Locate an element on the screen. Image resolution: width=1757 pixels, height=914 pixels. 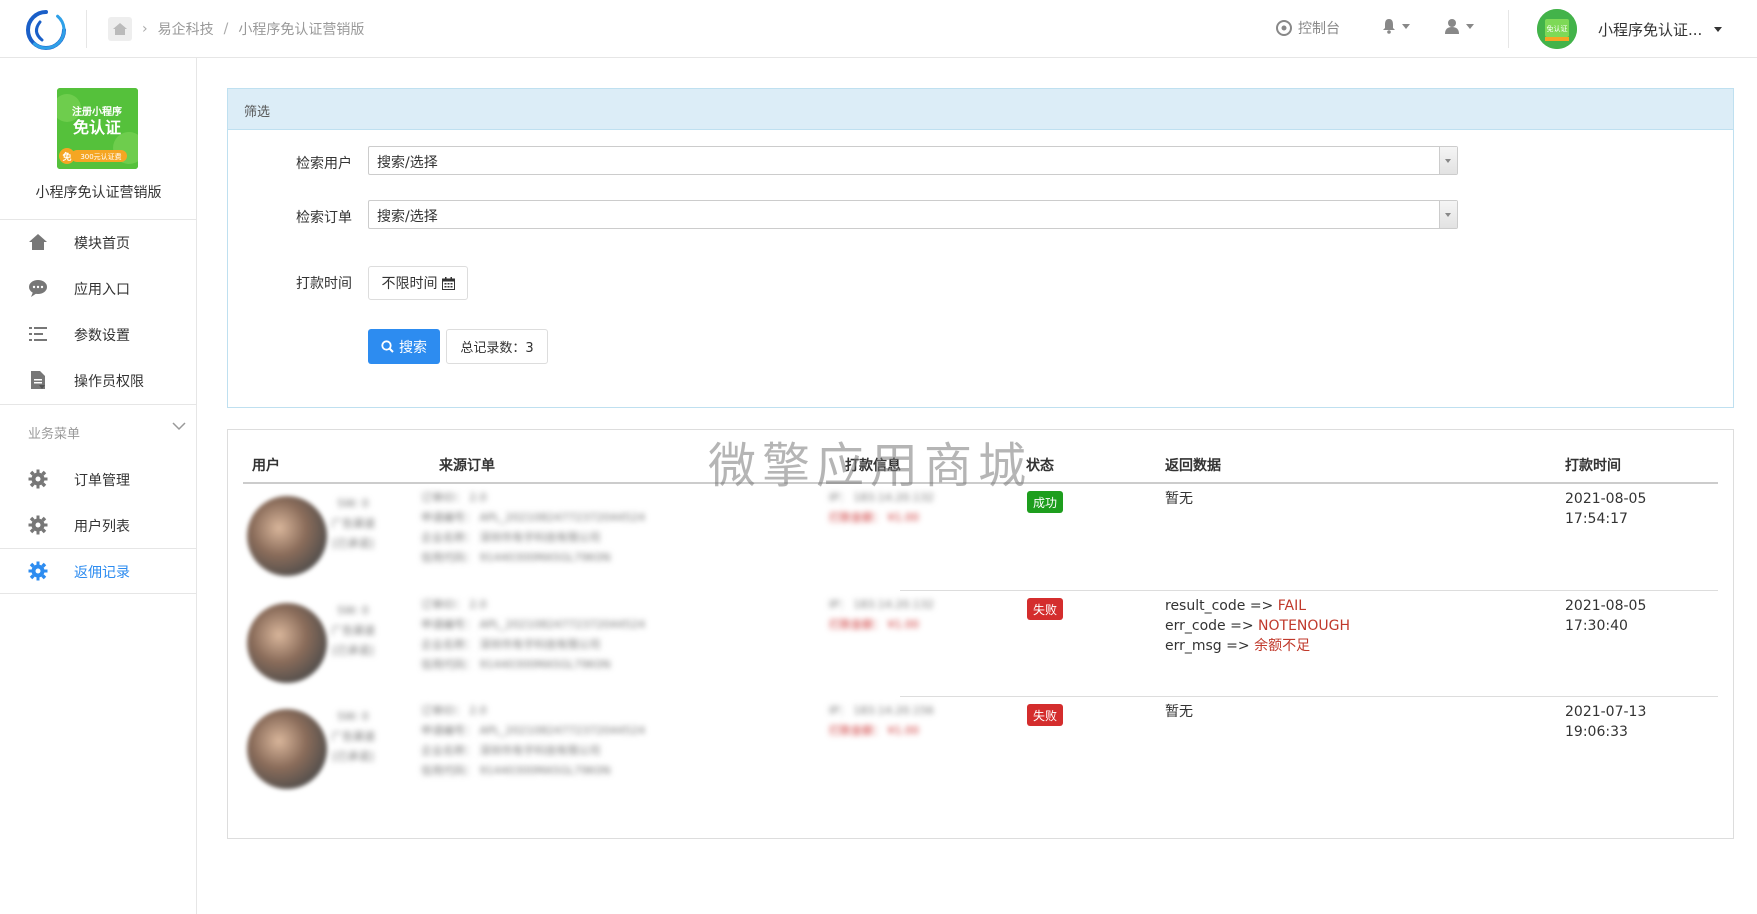
menu-group-title: 业务菜单 is located at coordinates (54, 432).